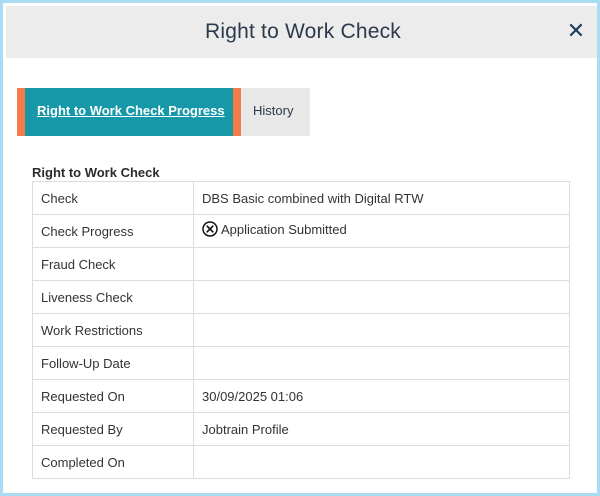 The image size is (600, 496). Describe the element at coordinates (113, 297) in the screenshot. I see `row-label: Liveness Check` at that location.